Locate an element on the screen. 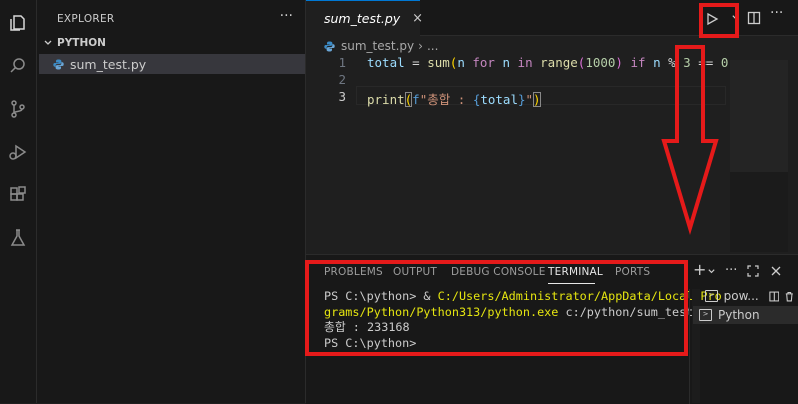 This screenshot has height=404, width=798. terminal-item-python: > Python is located at coordinates (745, 315).